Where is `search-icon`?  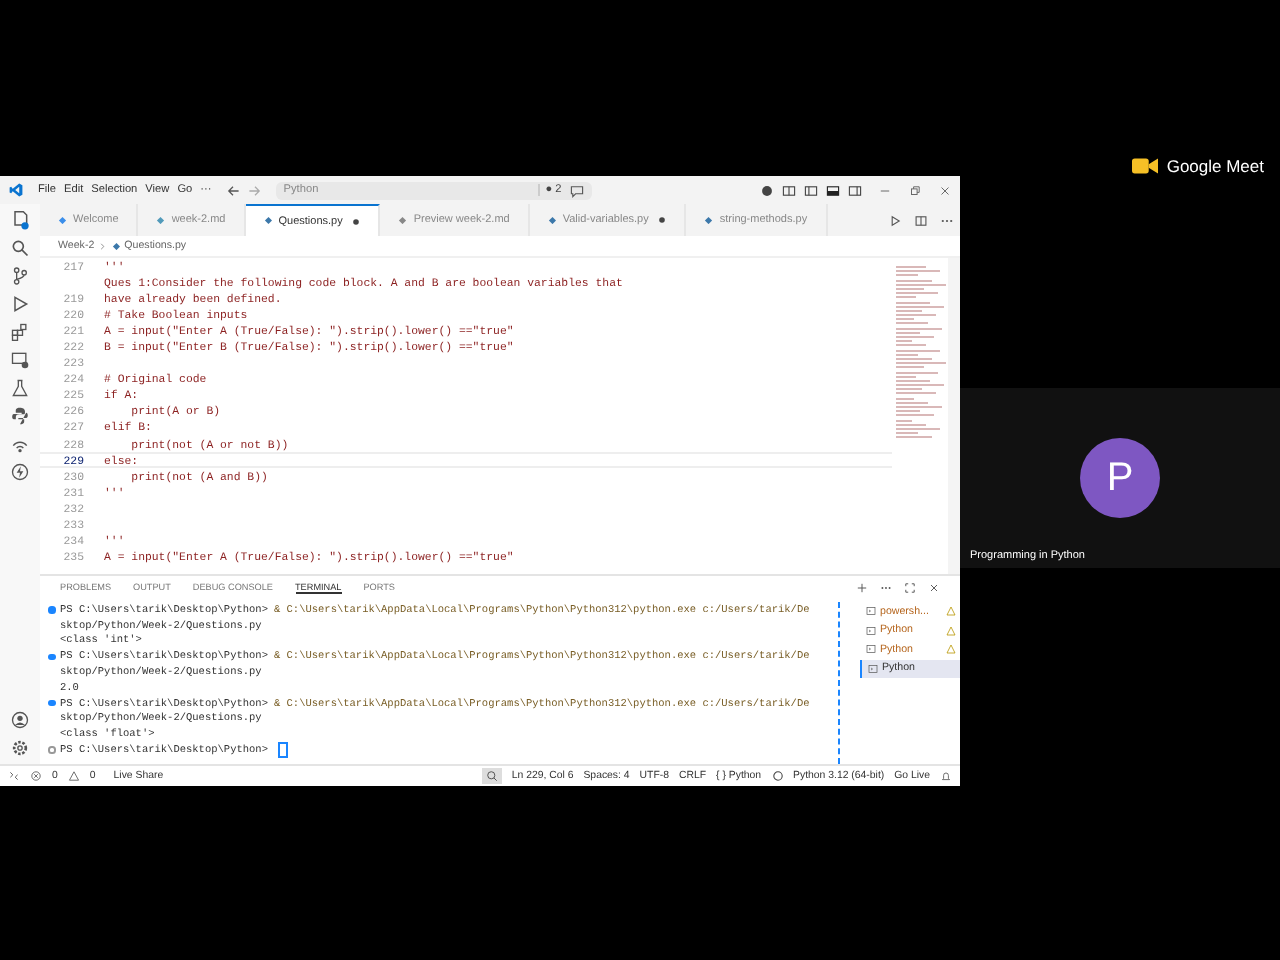 search-icon is located at coordinates (20, 248).